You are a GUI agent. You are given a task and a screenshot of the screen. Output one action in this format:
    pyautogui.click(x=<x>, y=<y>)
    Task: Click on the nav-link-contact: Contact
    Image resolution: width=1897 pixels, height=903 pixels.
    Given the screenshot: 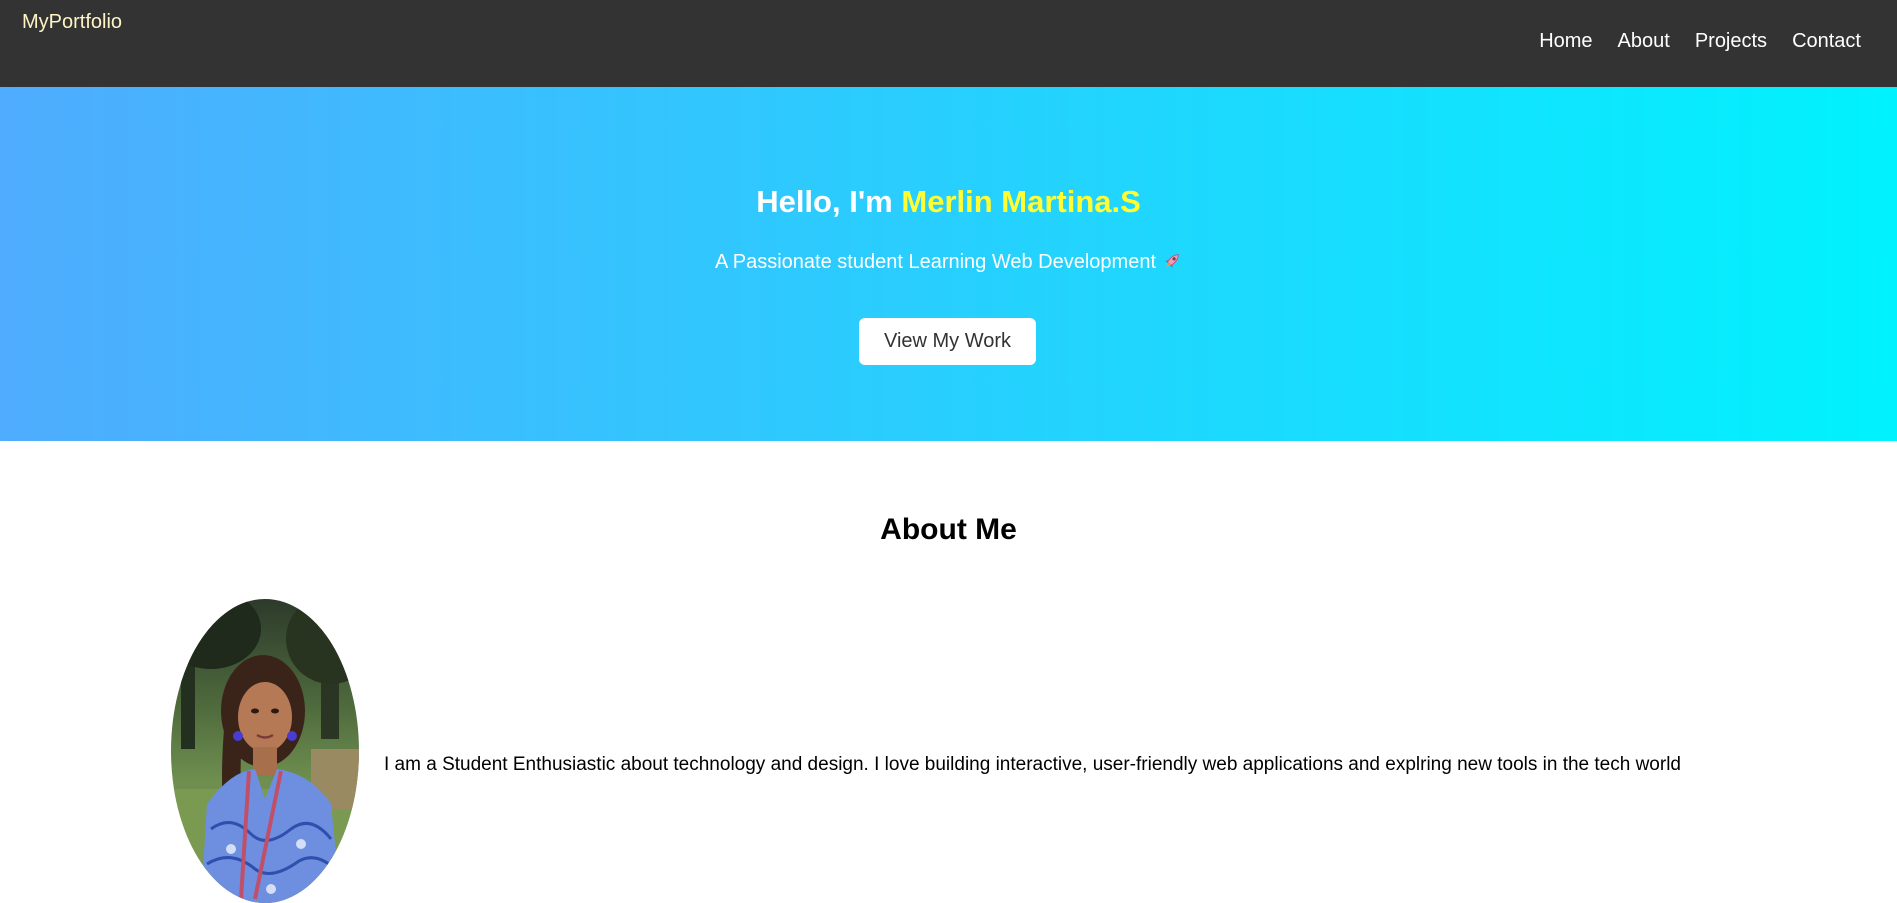 What is the action you would take?
    pyautogui.click(x=1826, y=41)
    